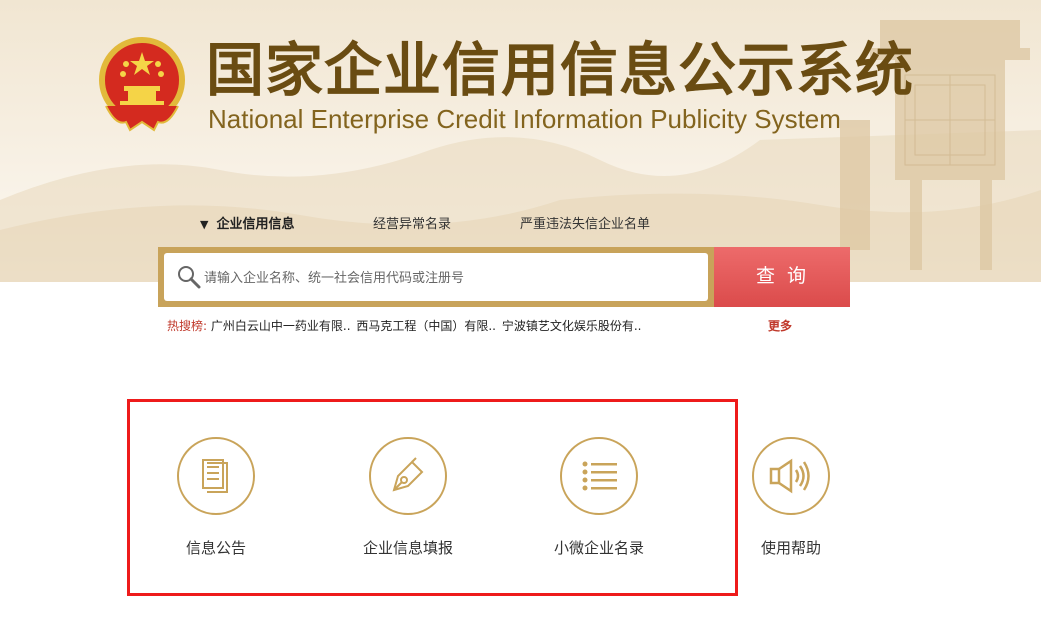  What do you see at coordinates (426, 326) in the screenshot?
I see `hot-search-item: 西马克工程（中国）有限..` at bounding box center [426, 326].